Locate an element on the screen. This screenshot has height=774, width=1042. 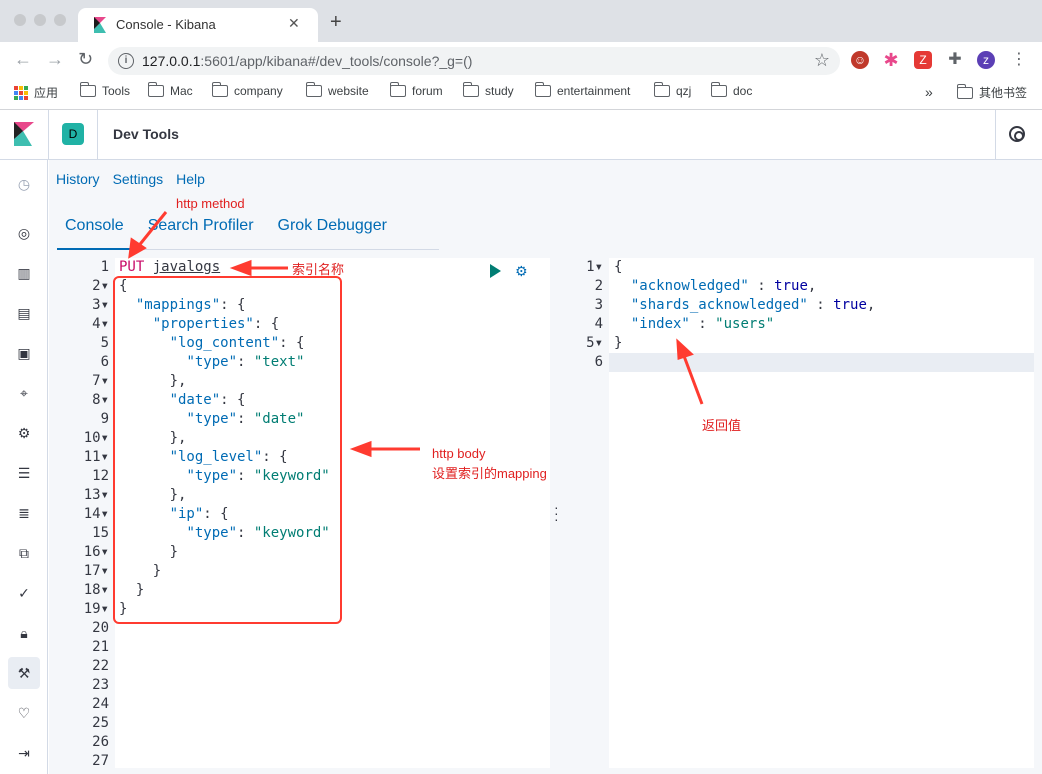
uptime-icon: ✓ is located at coordinates (24, 593).